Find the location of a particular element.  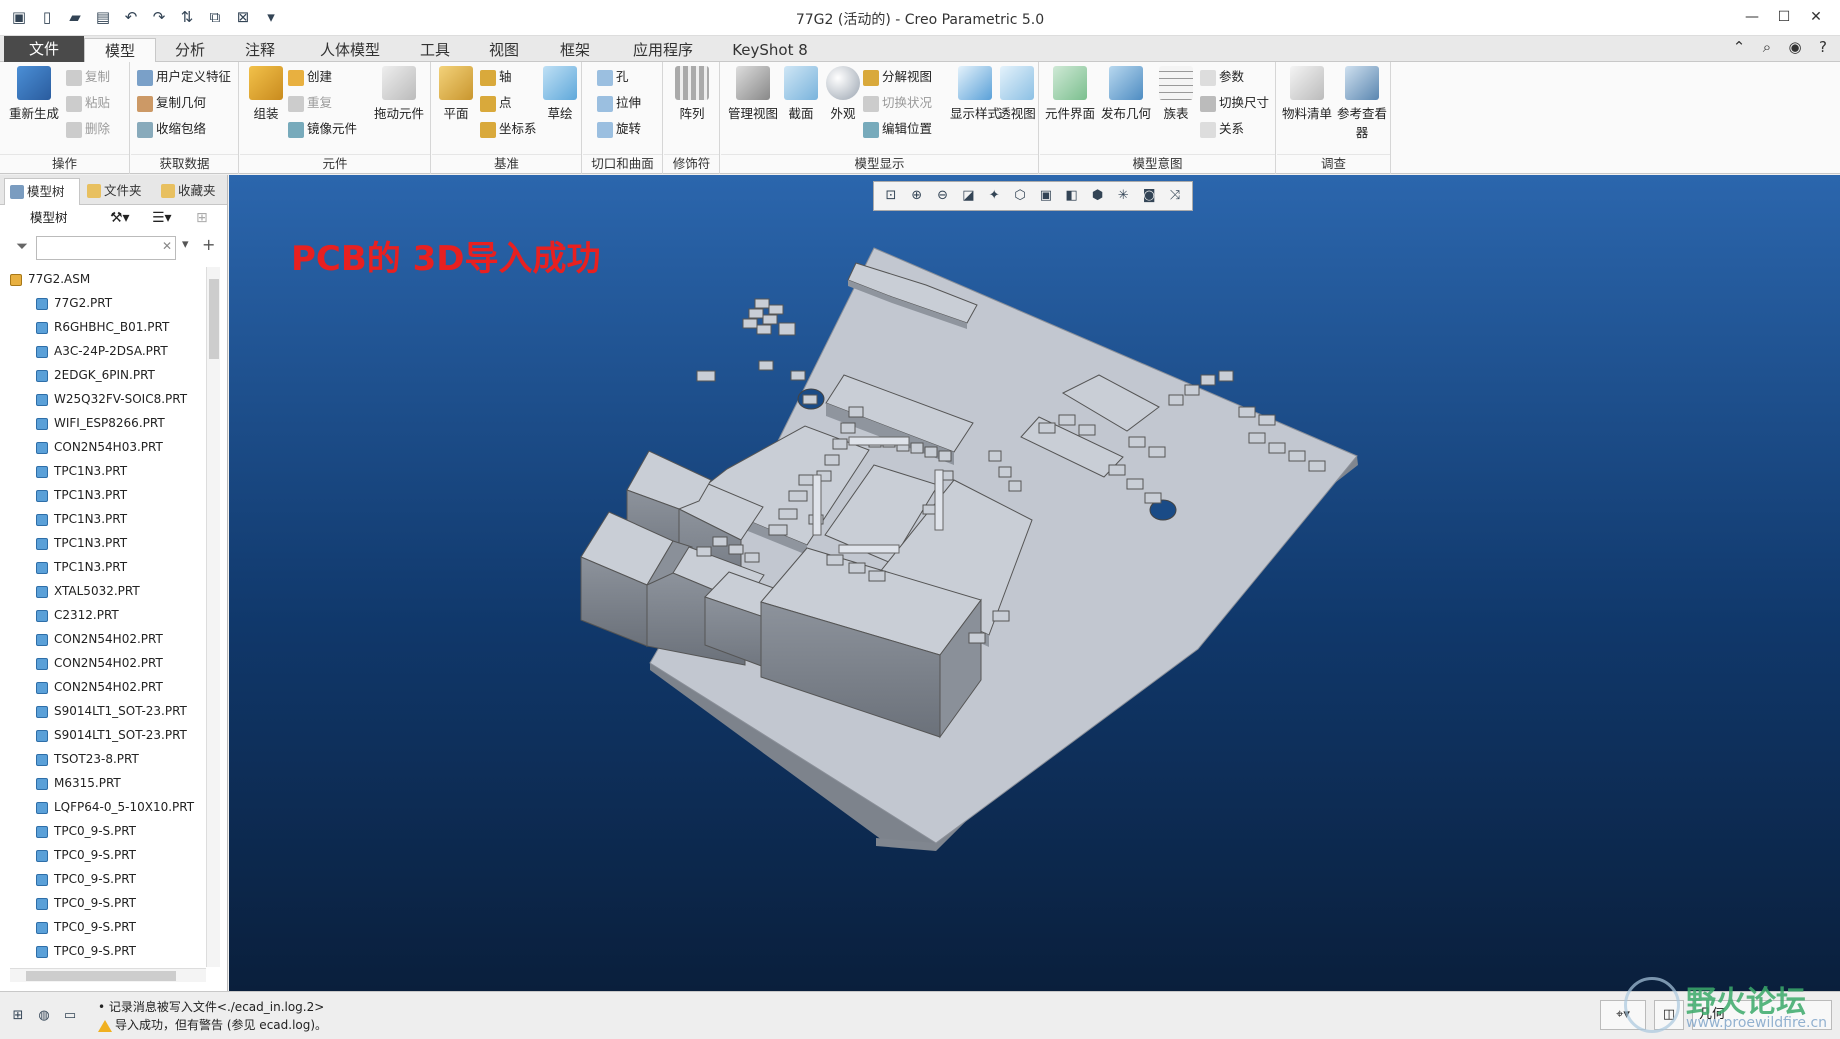

component-interface-button: 元件界面 is located at coordinates (1070, 94).